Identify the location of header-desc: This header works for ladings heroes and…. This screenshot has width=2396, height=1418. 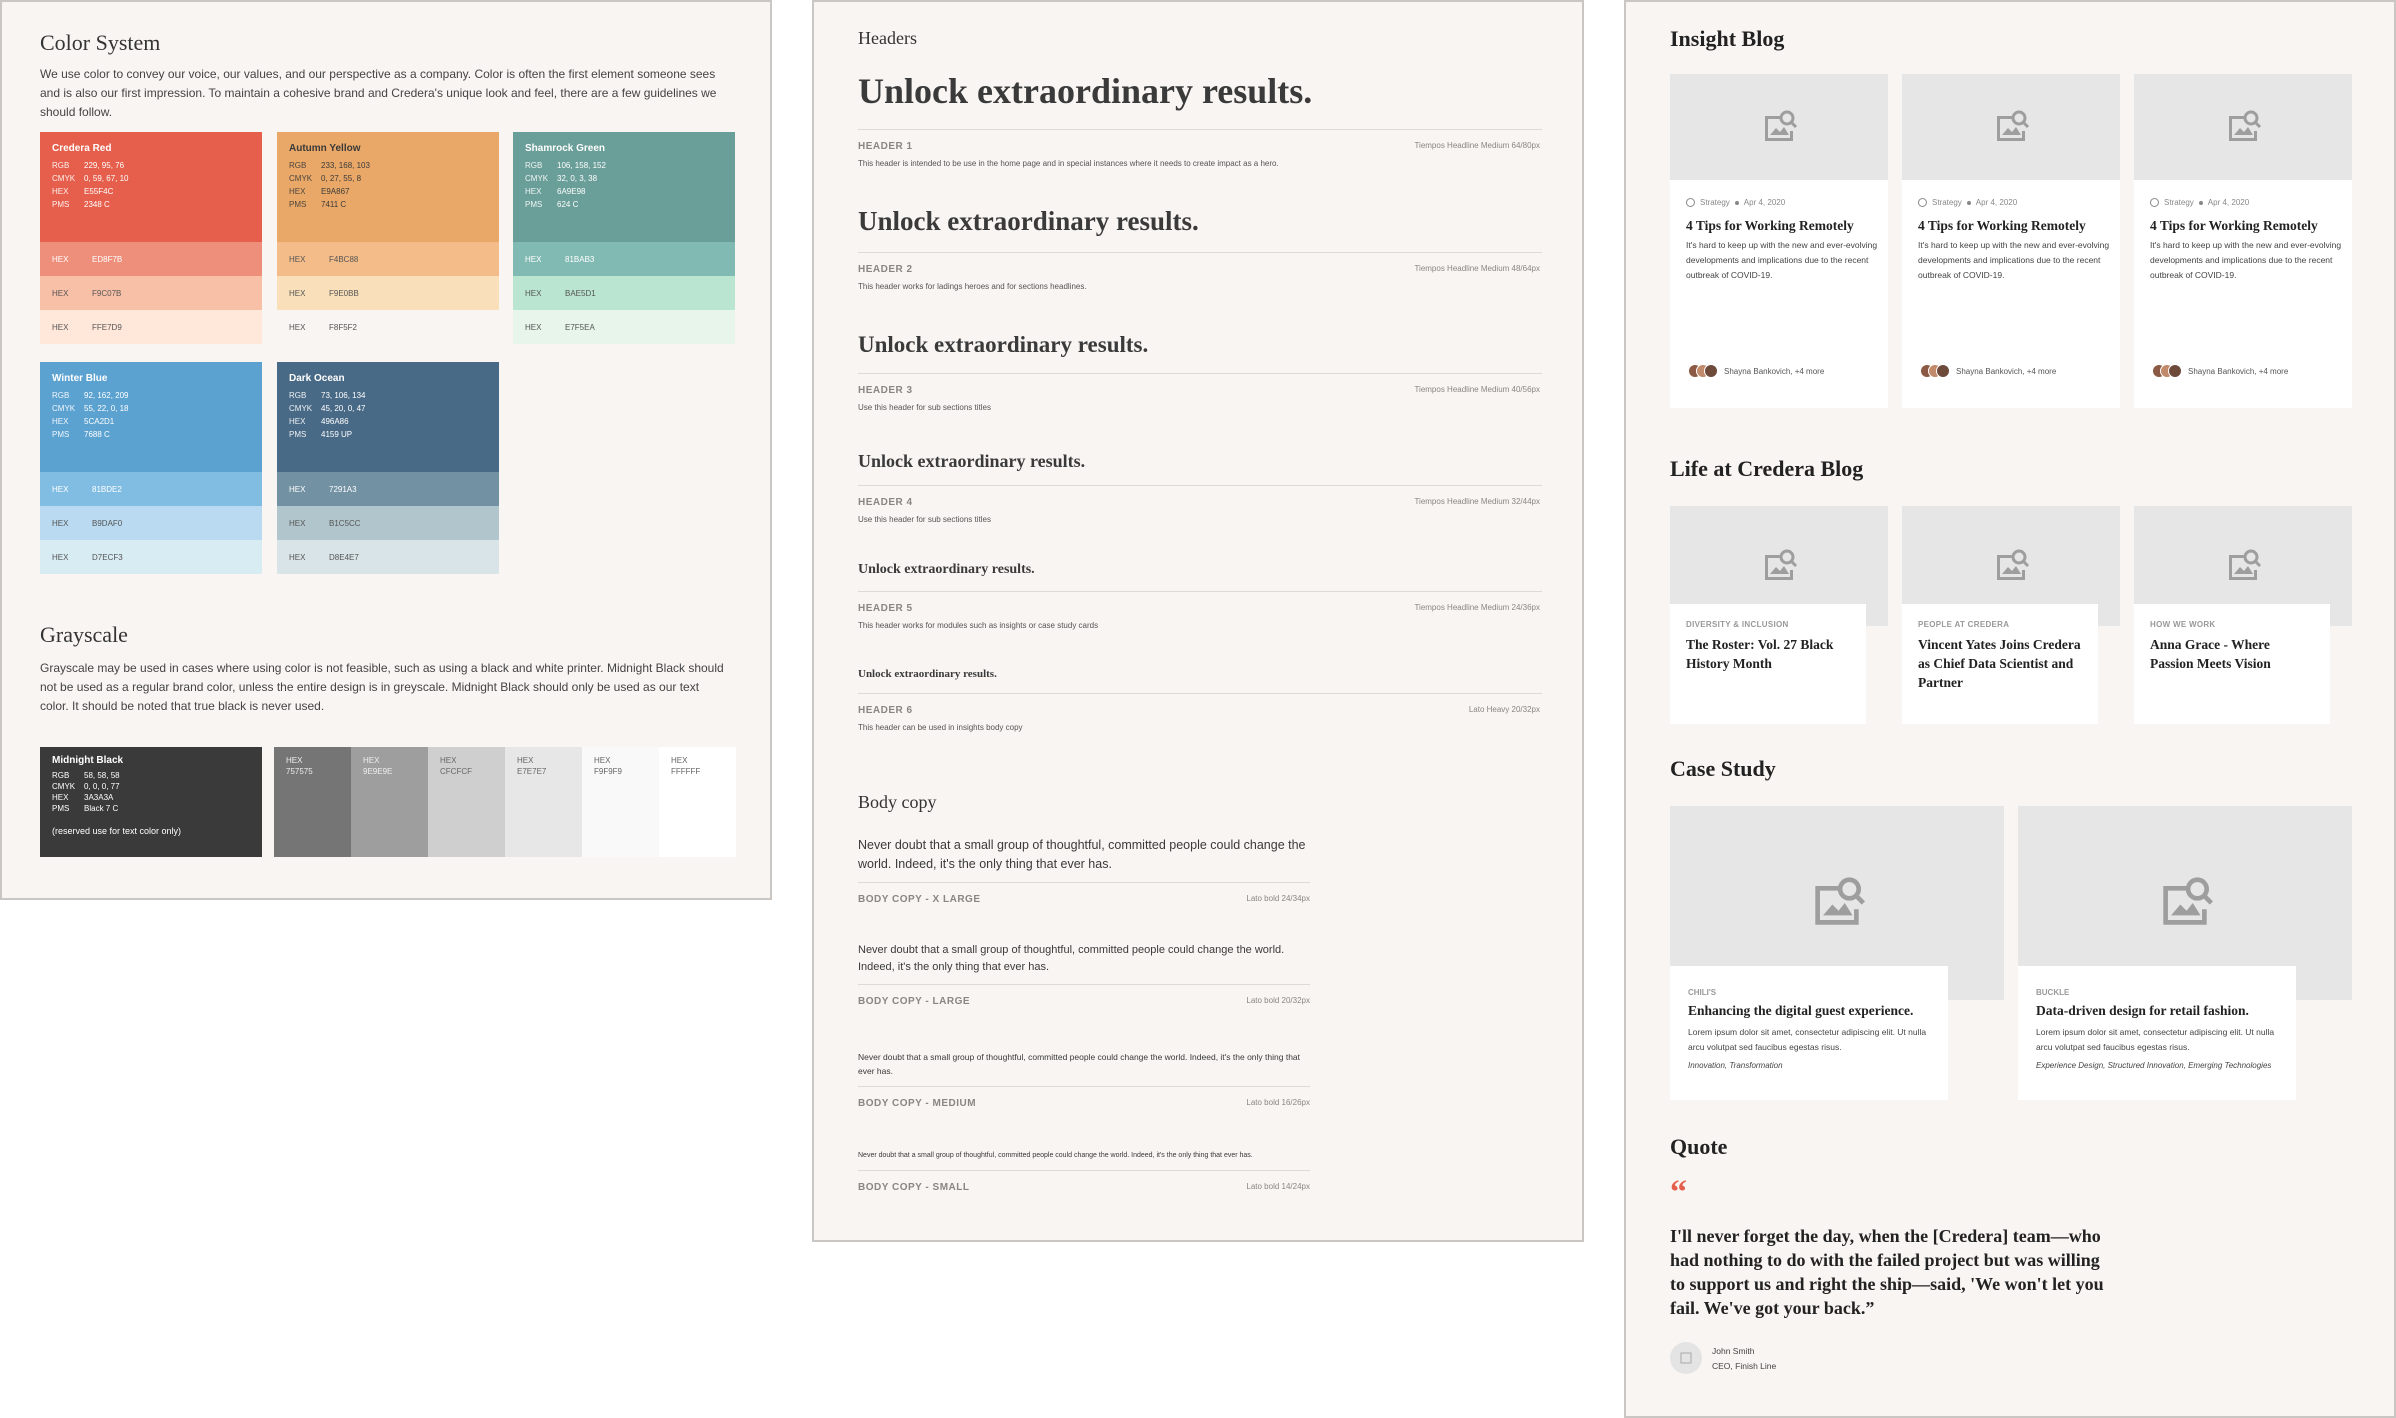
(972, 287).